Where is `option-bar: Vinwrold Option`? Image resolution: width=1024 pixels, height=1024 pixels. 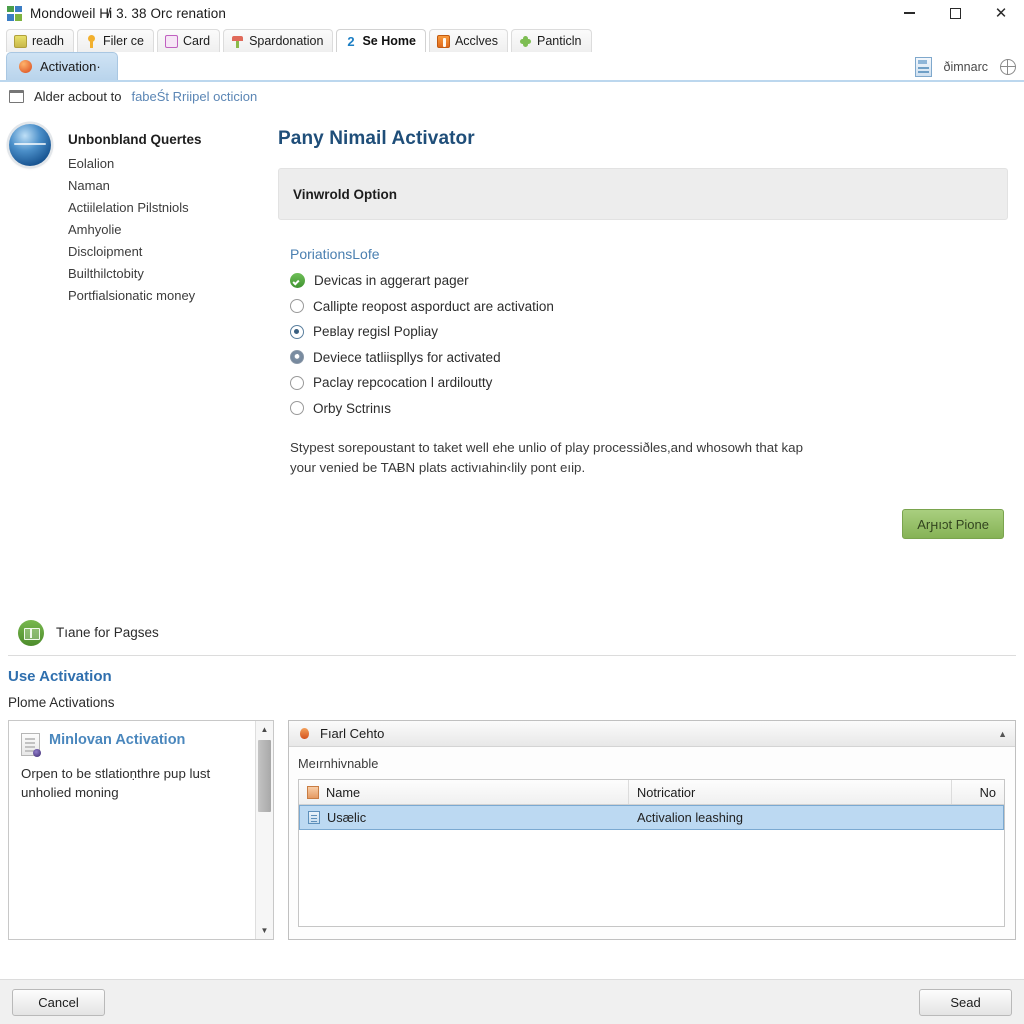 option-bar: Vinwrold Option is located at coordinates (643, 194).